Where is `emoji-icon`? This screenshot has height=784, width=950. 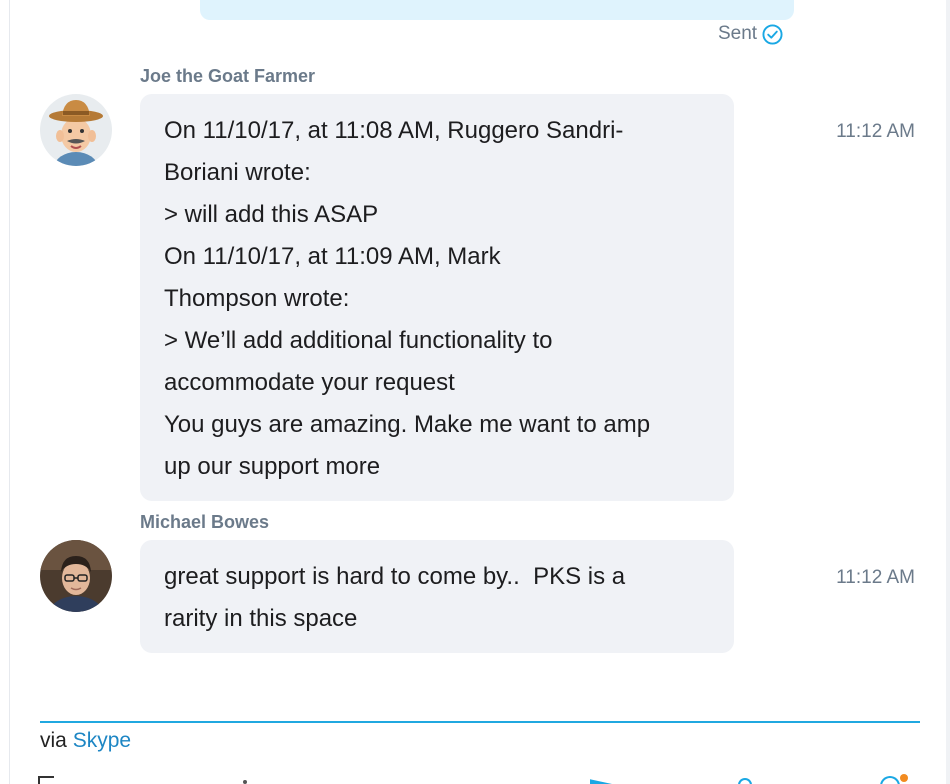
emoji-icon is located at coordinates (745, 781).